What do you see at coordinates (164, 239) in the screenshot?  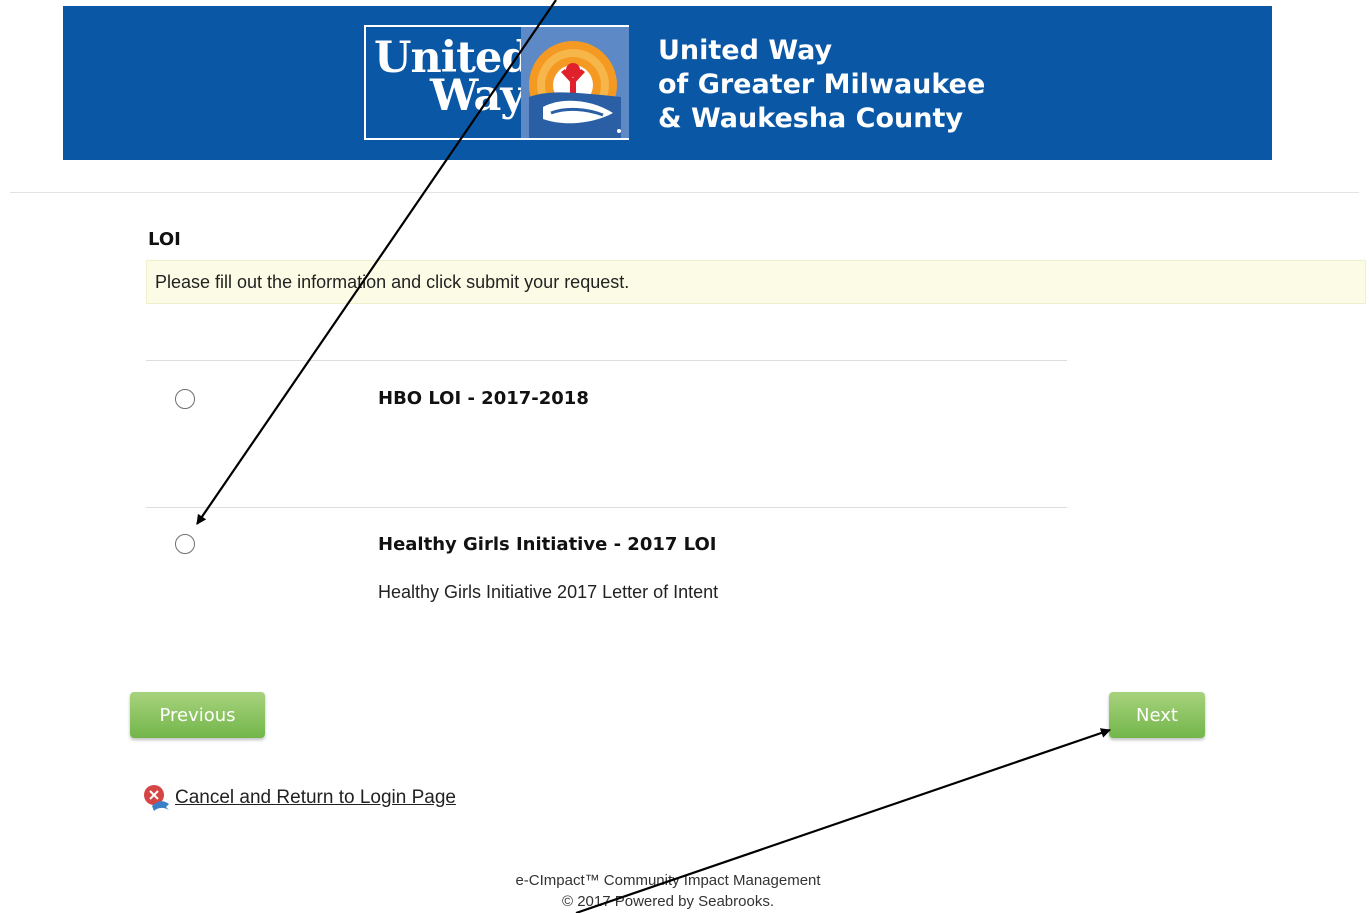 I see `page-title: LOI` at bounding box center [164, 239].